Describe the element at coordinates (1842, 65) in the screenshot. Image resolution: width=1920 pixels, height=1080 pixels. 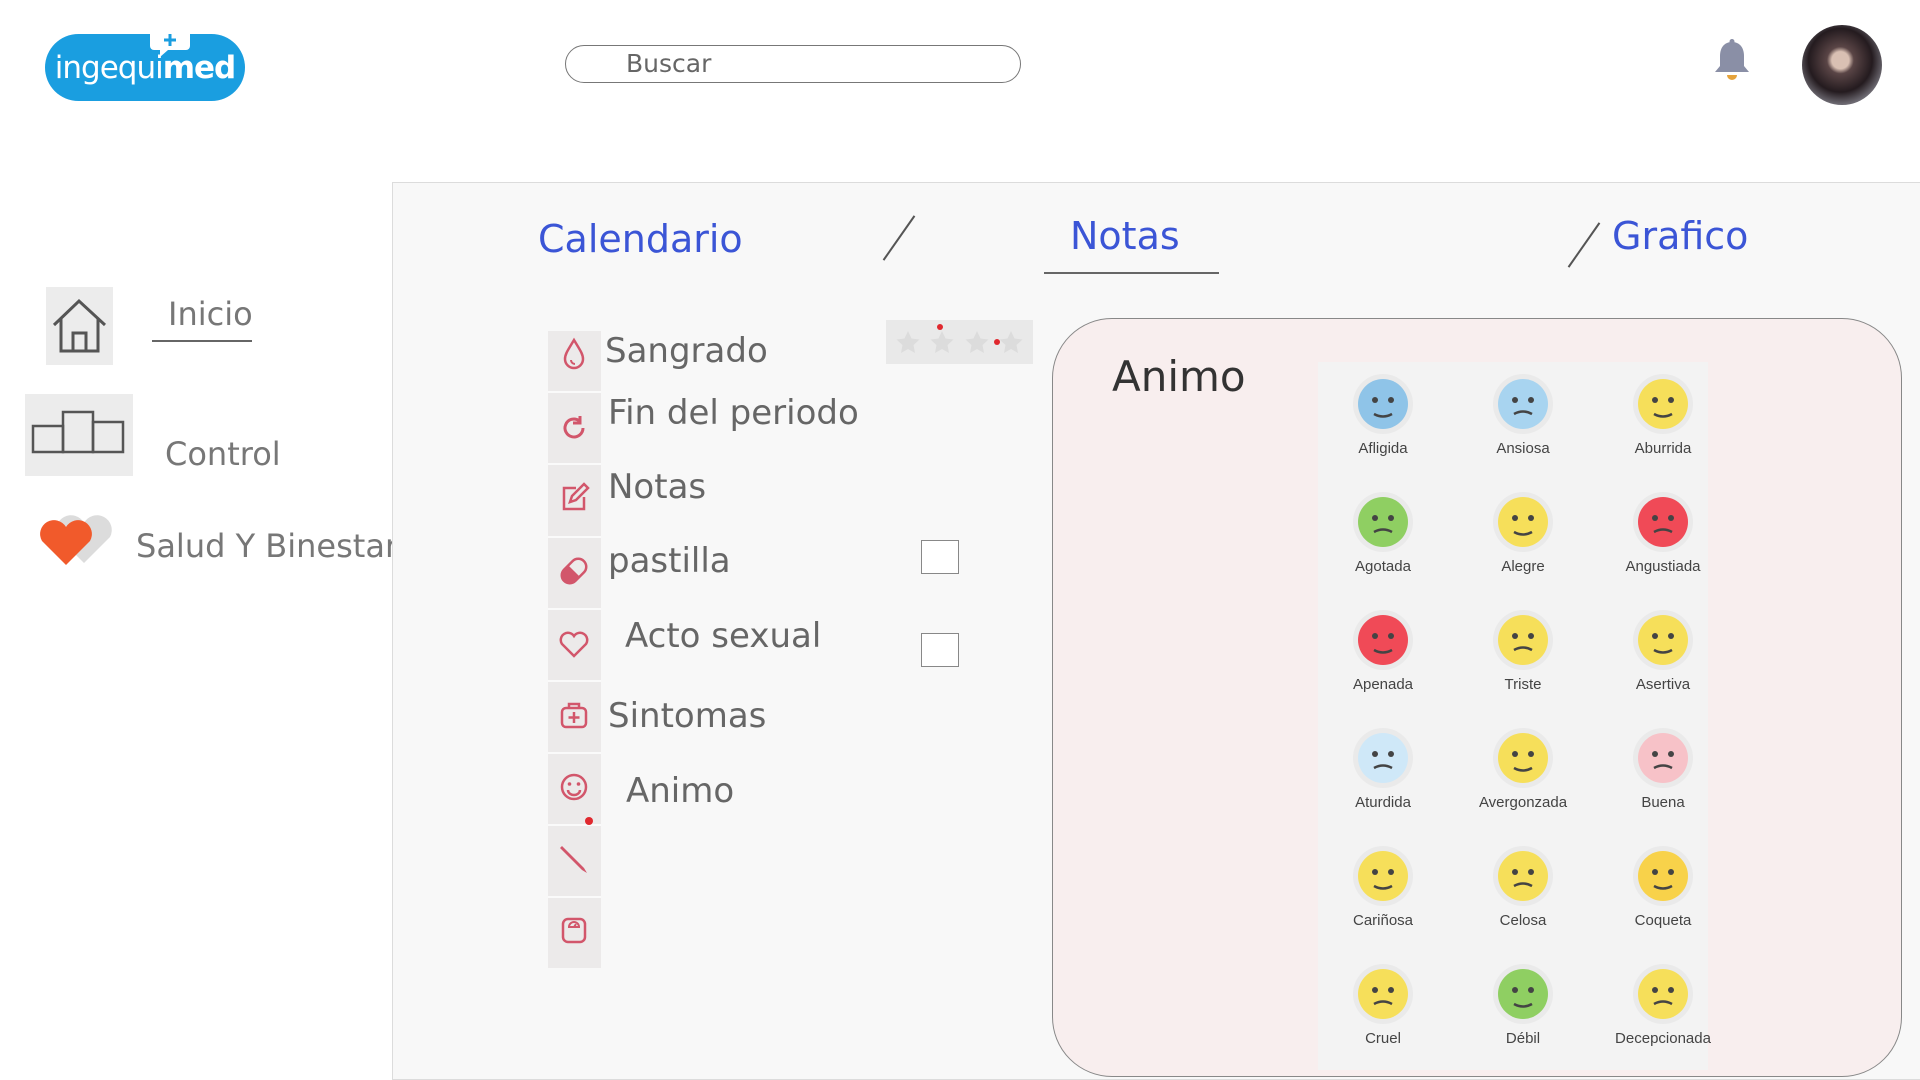
I see `user-avatar` at that location.